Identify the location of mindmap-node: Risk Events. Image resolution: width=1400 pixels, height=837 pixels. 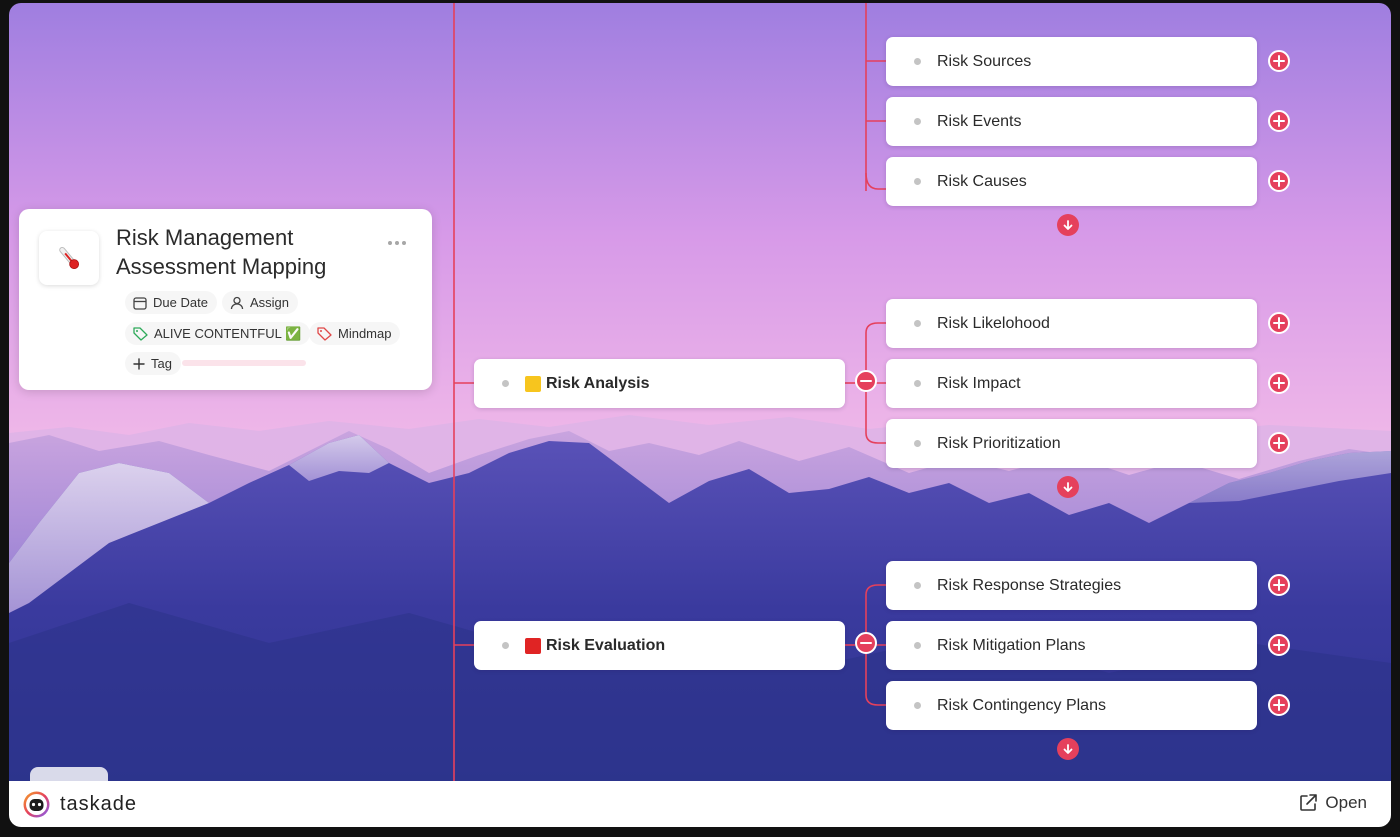
(1071, 121).